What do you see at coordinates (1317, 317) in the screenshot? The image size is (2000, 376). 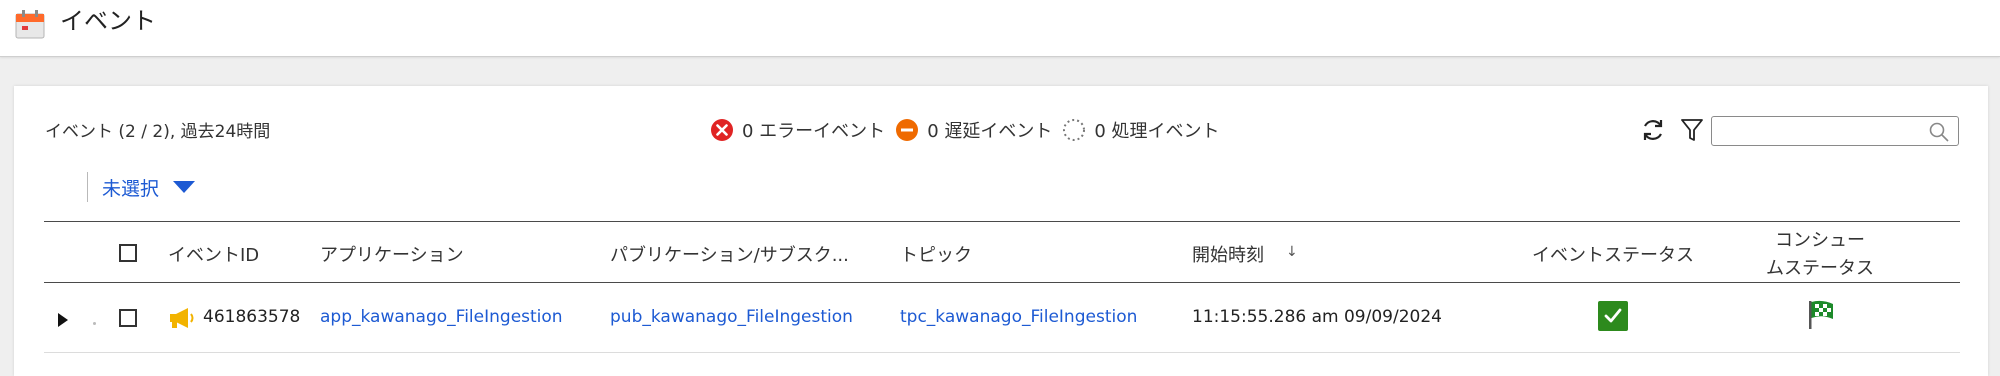 I see `row-start-time: 11:15:55.286 am 09/09/2024` at bounding box center [1317, 317].